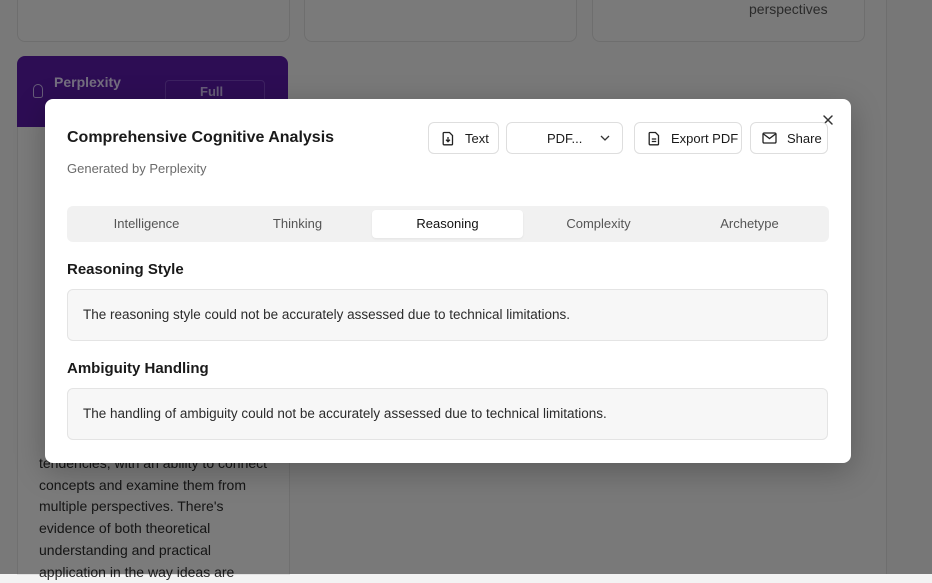 This screenshot has width=932, height=583. I want to click on share-button: Share, so click(789, 138).